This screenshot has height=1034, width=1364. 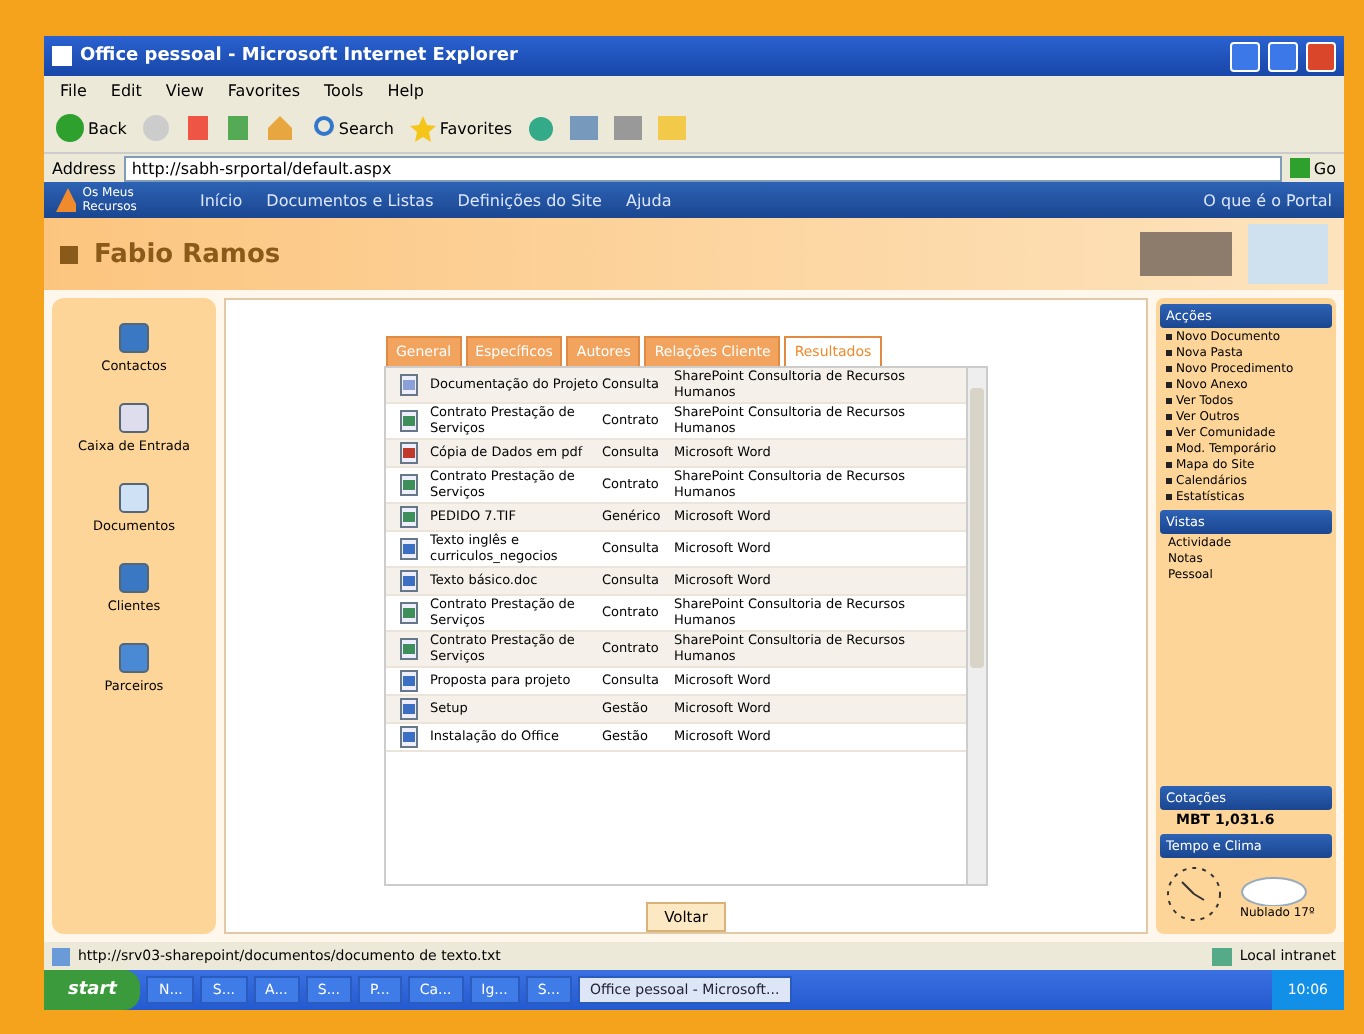 I want to click on triangle-icon, so click(x=66, y=200).